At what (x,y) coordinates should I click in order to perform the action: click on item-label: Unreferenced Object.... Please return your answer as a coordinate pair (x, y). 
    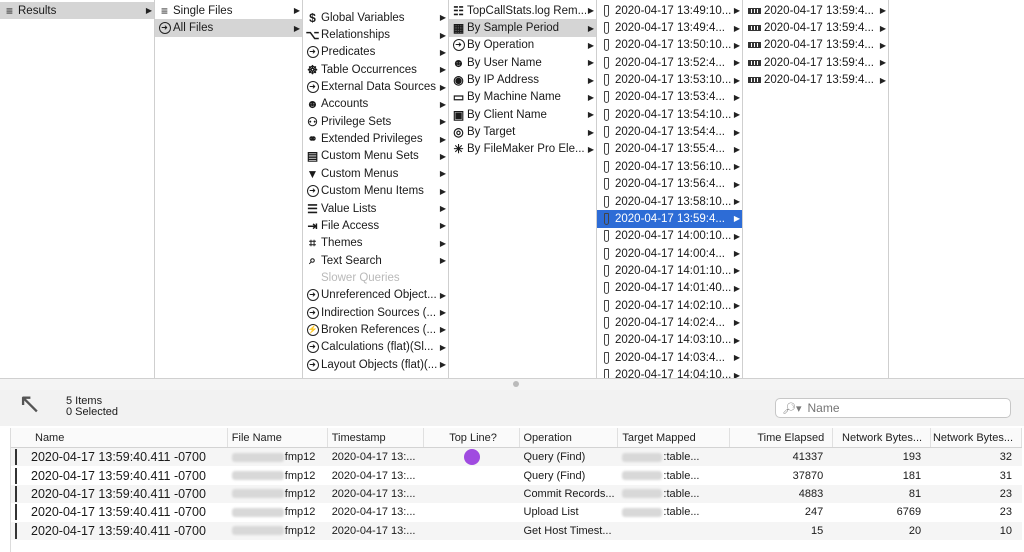
    Looking at the image, I should click on (379, 295).